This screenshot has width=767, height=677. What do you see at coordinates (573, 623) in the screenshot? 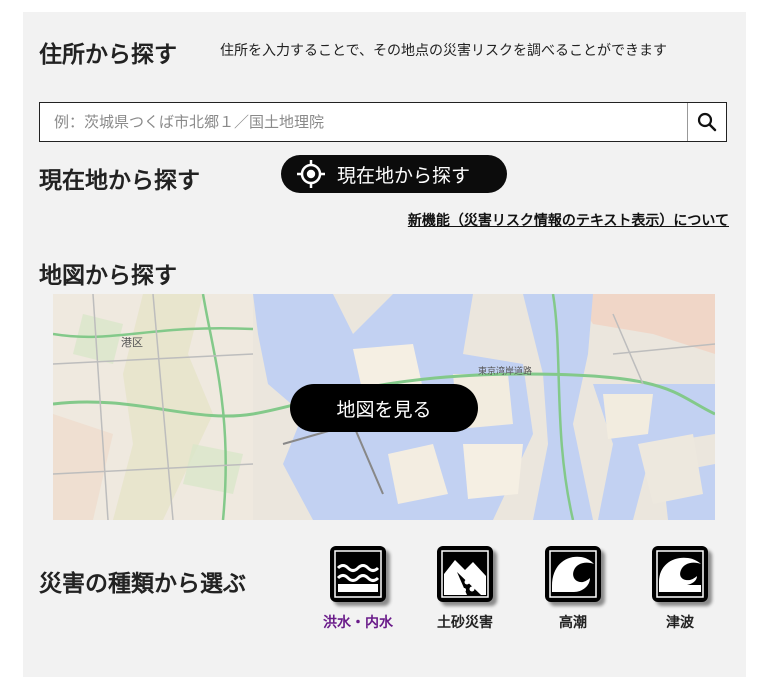
I see `disaster-label-storm-surge: 高潮` at bounding box center [573, 623].